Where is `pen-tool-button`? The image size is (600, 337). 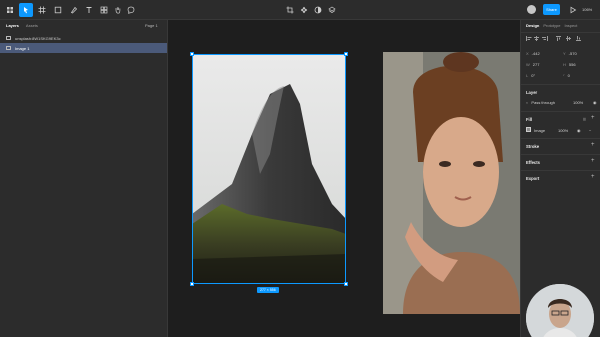 pen-tool-button is located at coordinates (74, 10).